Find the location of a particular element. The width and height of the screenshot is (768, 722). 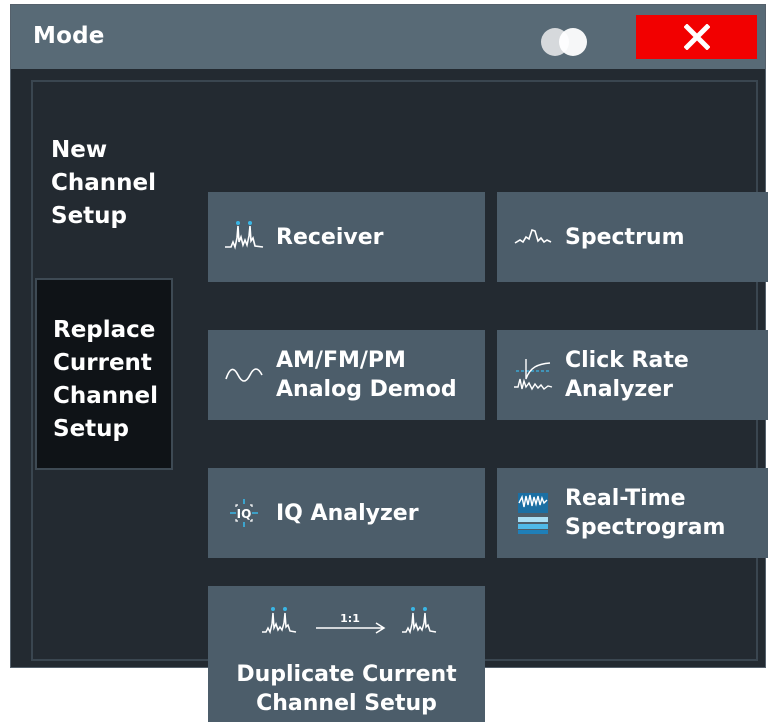

click-rate-label: Click Rate Analyzer is located at coordinates (627, 375).